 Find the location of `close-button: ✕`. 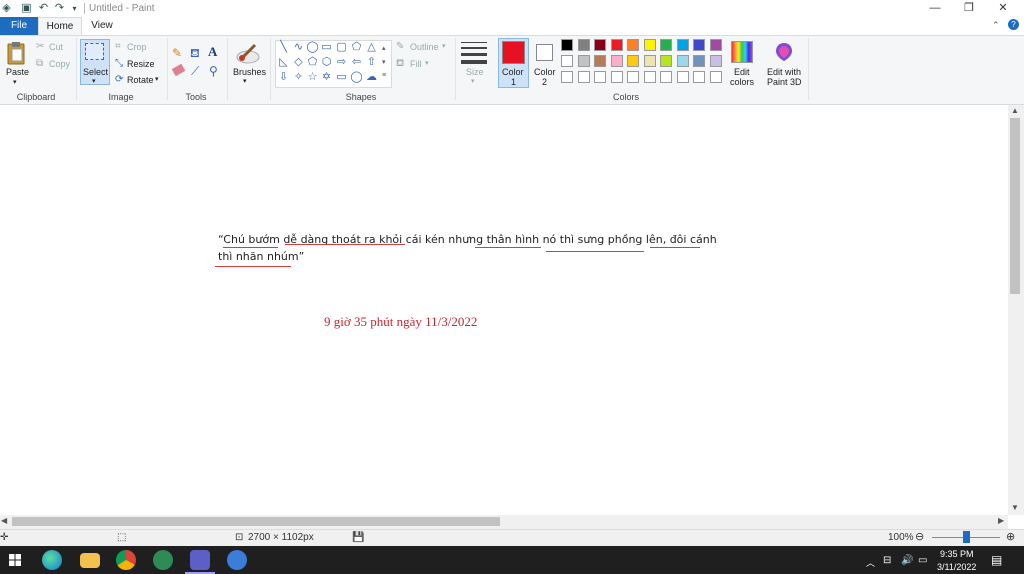

close-button: ✕ is located at coordinates (1003, 8).